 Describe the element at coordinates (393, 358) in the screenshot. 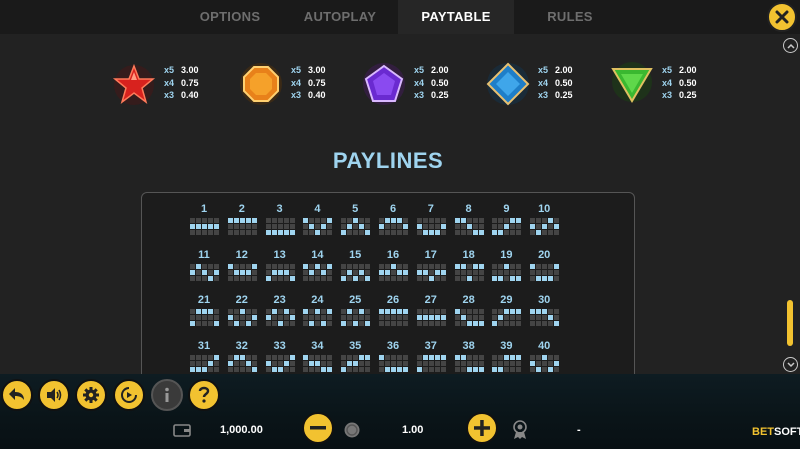

I see `payline-item: 36` at that location.